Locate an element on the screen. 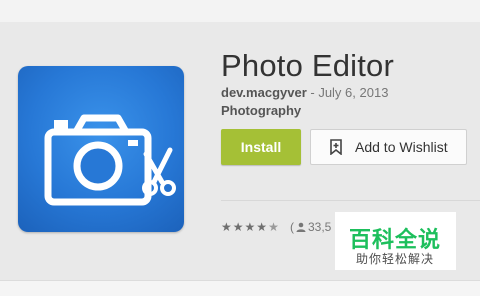 The width and height of the screenshot is (480, 296). half-star-icon: ★ is located at coordinates (273, 227).